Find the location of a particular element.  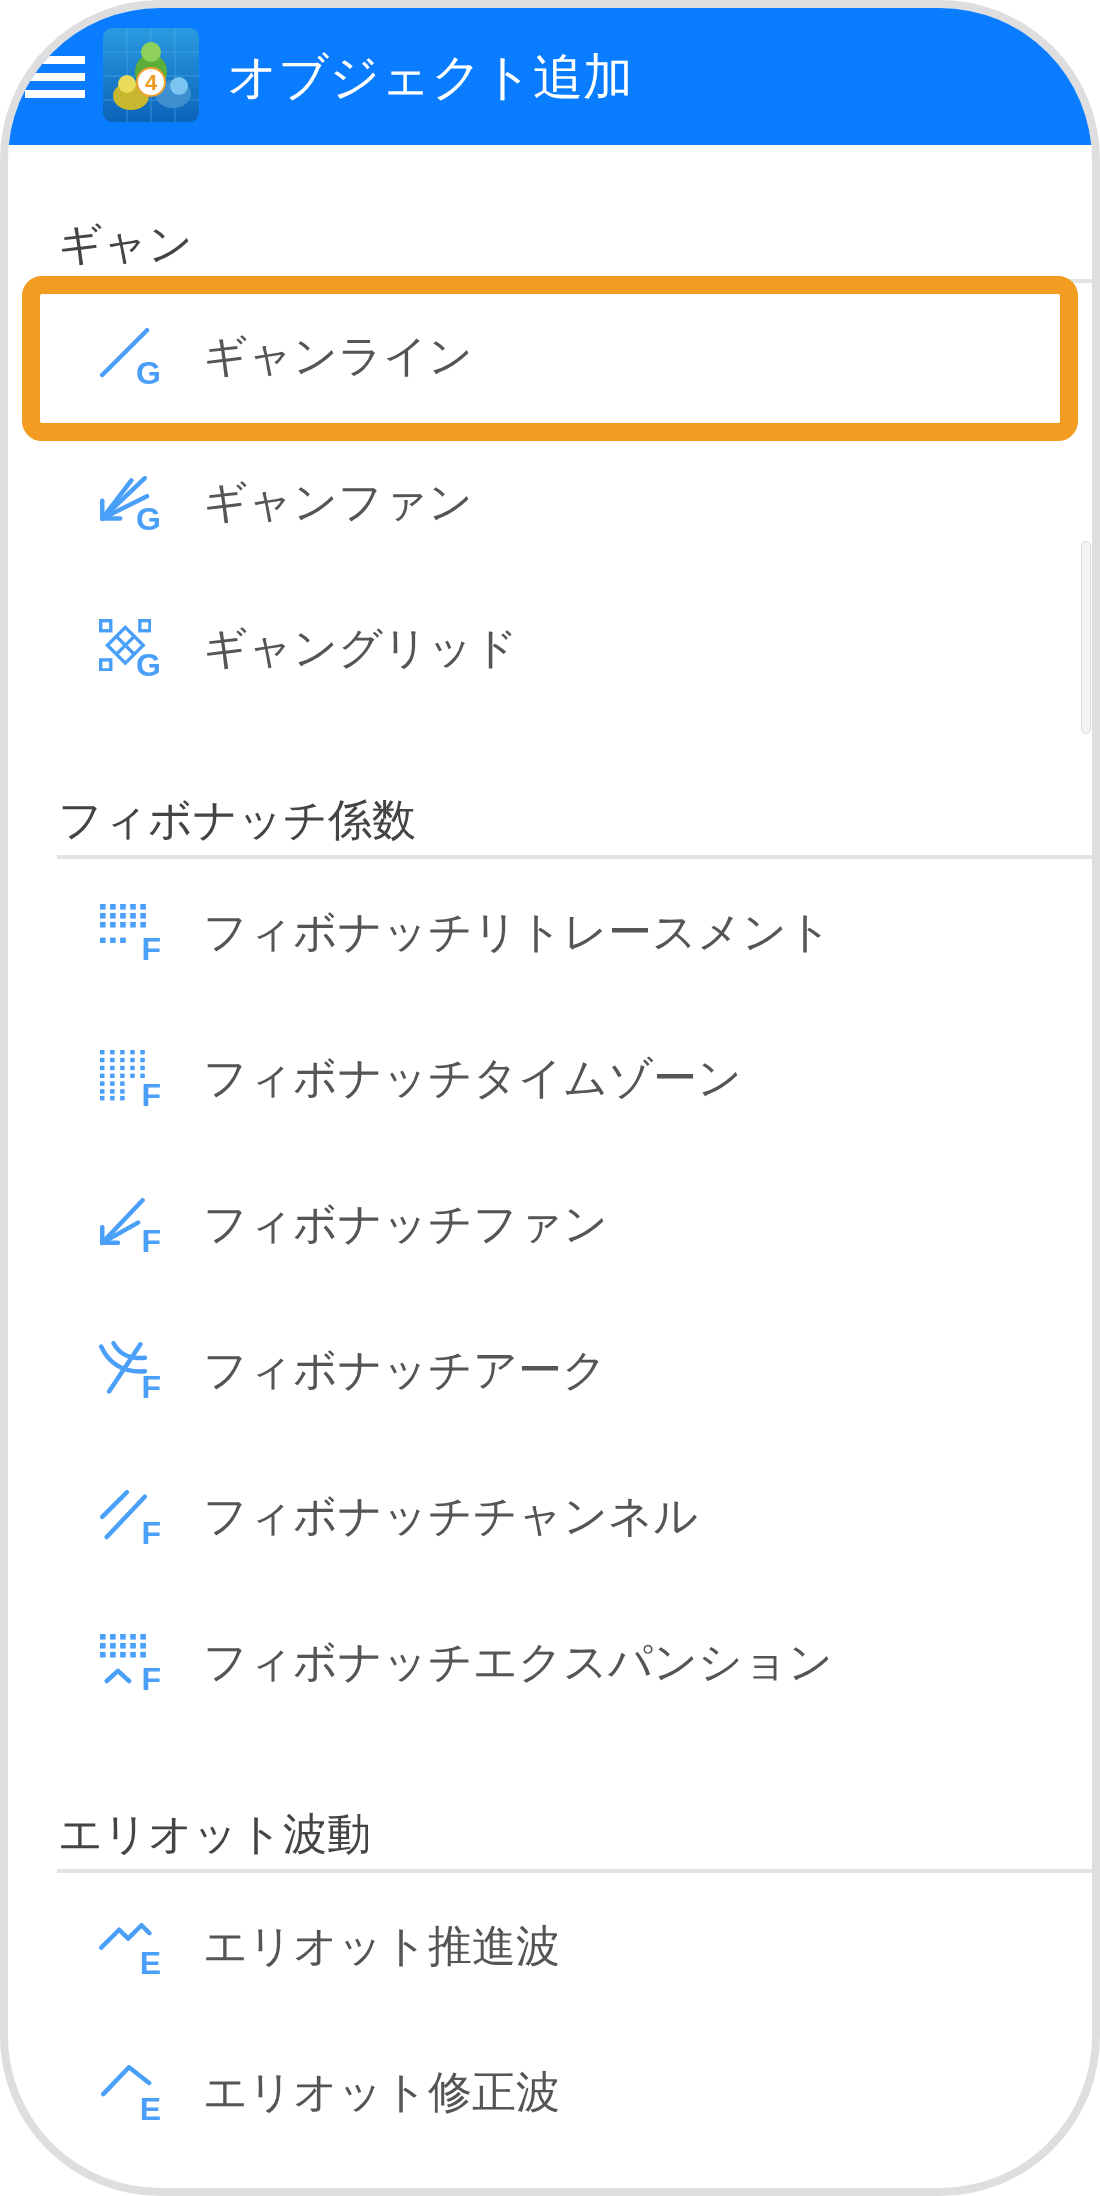

section-heading: フィボナッチ係数 is located at coordinates (237, 820).